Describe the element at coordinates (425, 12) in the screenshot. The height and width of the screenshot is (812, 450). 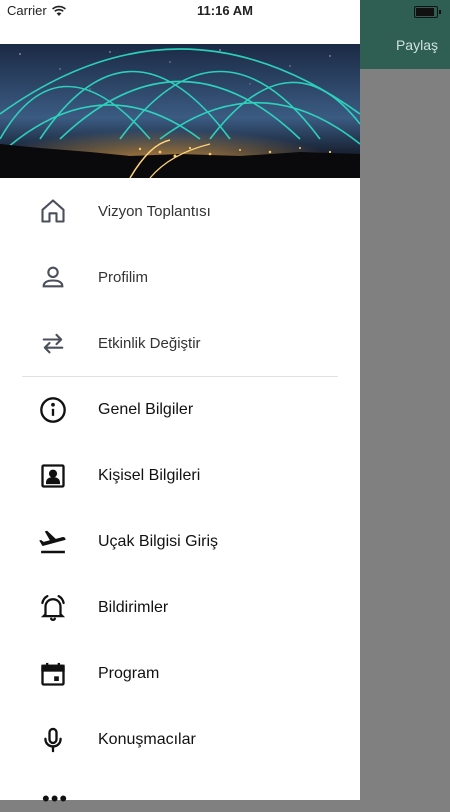
I see `battery-level` at that location.